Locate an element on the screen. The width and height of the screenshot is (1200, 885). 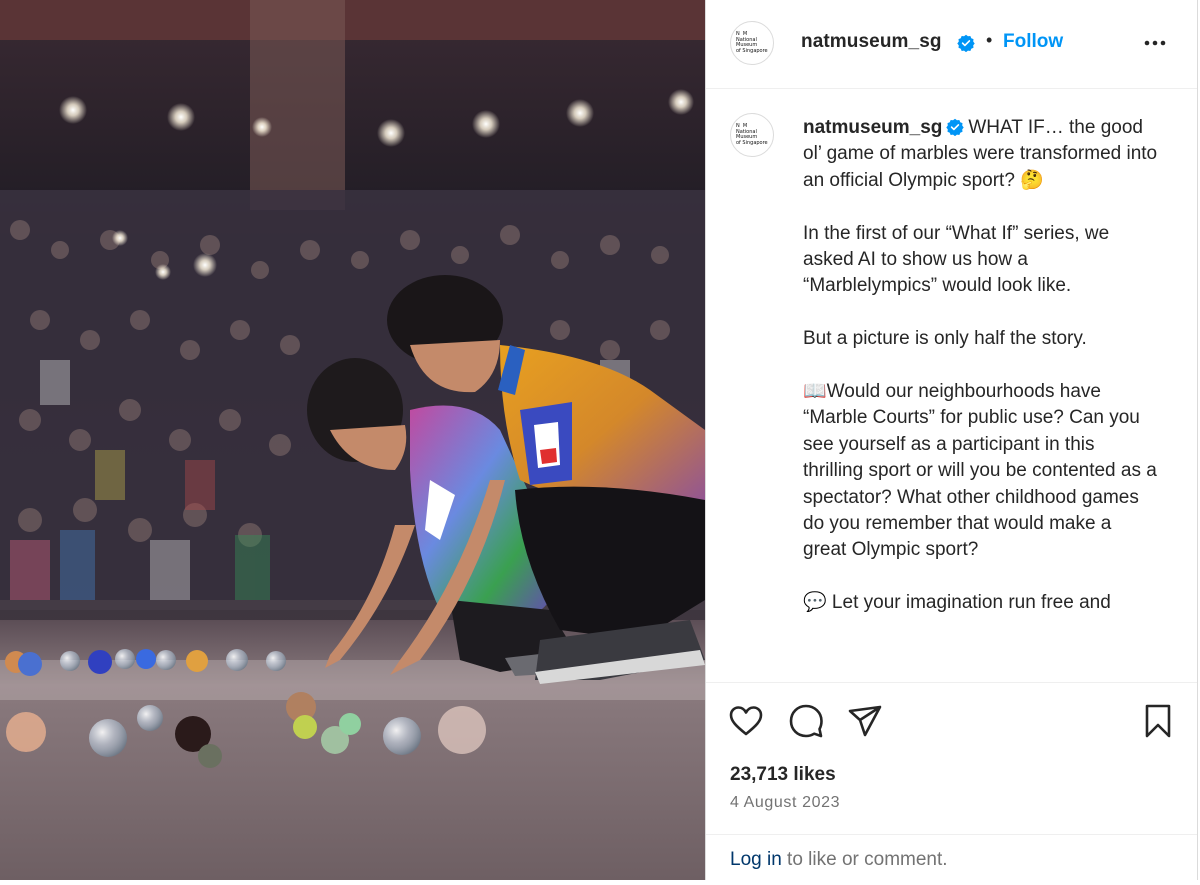
post-date: 4 August 2023 is located at coordinates (785, 803).